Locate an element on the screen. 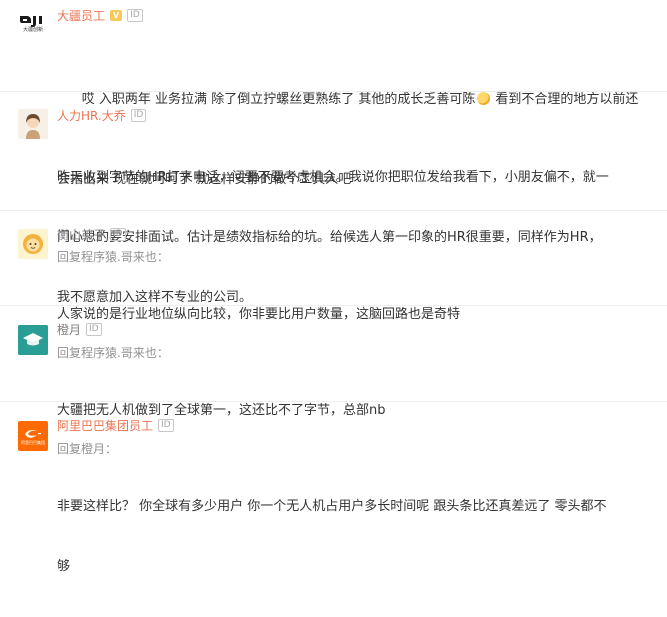 Image resolution: width=667 pixels, height=617 pixels. comment-header: 人力HR.大乔 ID is located at coordinates (102, 115).